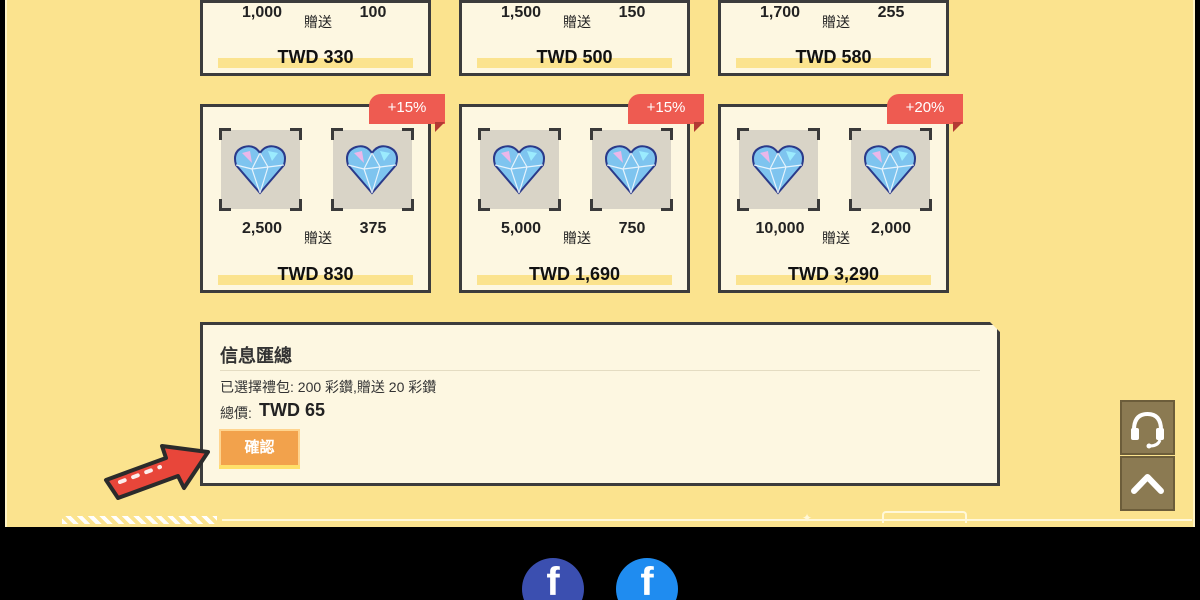 The width and height of the screenshot is (1200, 600). I want to click on price: TWD 3,290, so click(833, 274).